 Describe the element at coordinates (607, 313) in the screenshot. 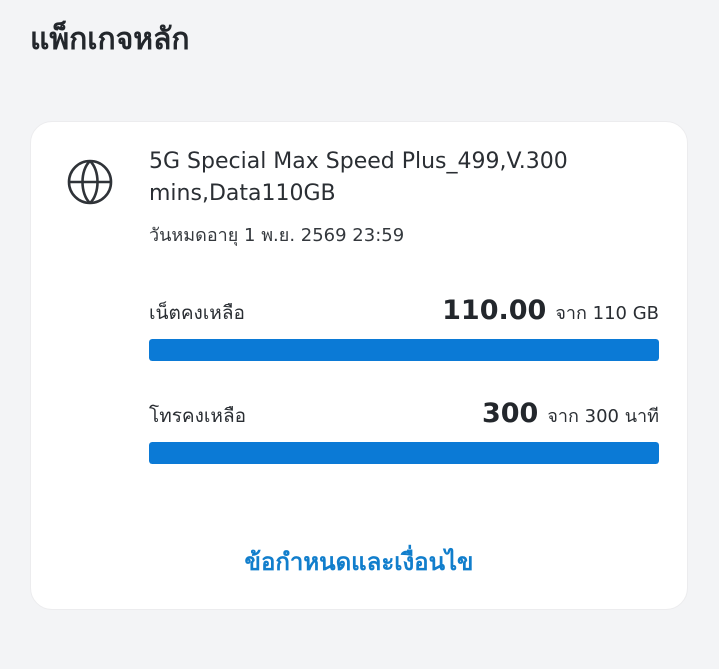

I see `data-total: จาก 110 GB` at that location.